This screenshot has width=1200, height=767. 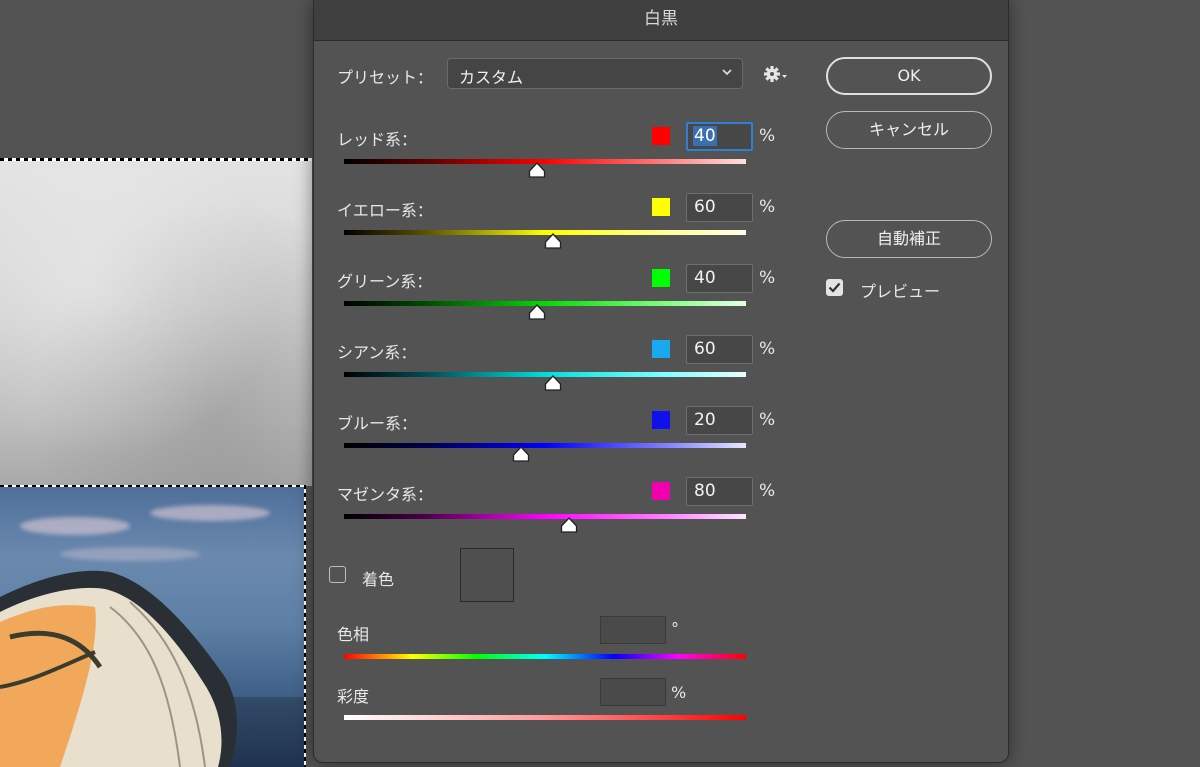 What do you see at coordinates (378, 579) in the screenshot?
I see `tint-label: 着色` at bounding box center [378, 579].